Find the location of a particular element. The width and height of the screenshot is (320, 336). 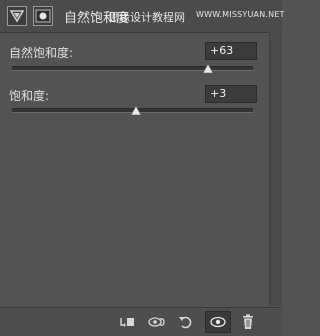

panel-footer is located at coordinates (141, 321).